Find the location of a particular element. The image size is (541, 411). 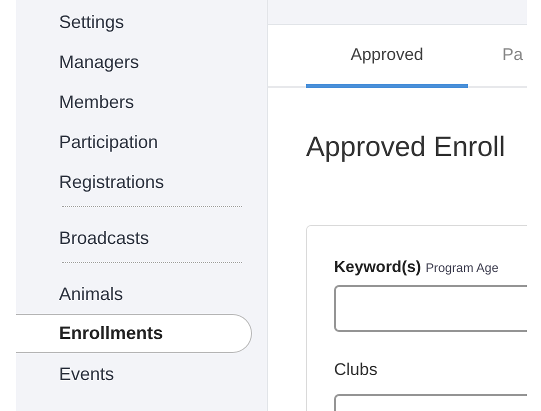

sidebar-item: Registrations is located at coordinates (134, 189).